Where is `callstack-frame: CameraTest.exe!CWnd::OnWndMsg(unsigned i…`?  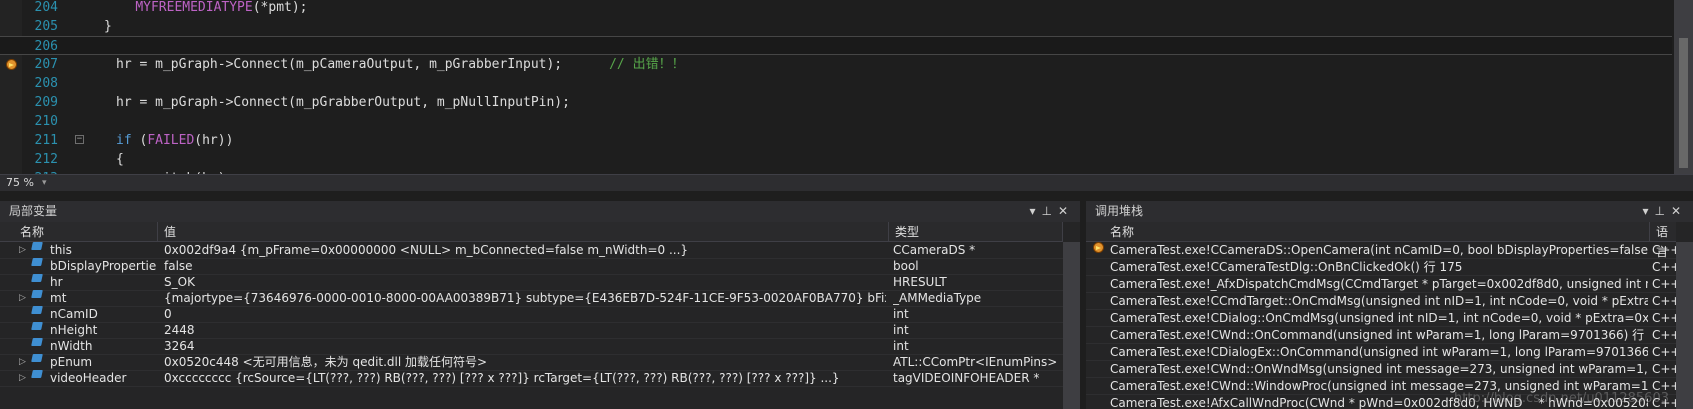 callstack-frame: CameraTest.exe!CWnd::OnWndMsg(unsigned i… is located at coordinates (1381, 369).